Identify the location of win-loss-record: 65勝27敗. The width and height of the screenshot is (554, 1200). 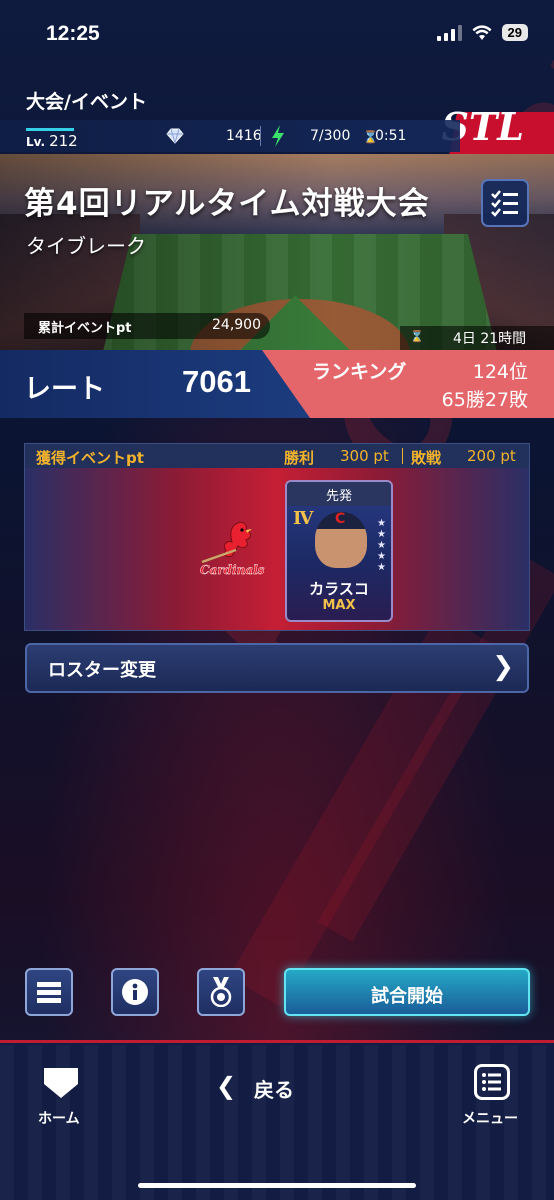
(484, 400).